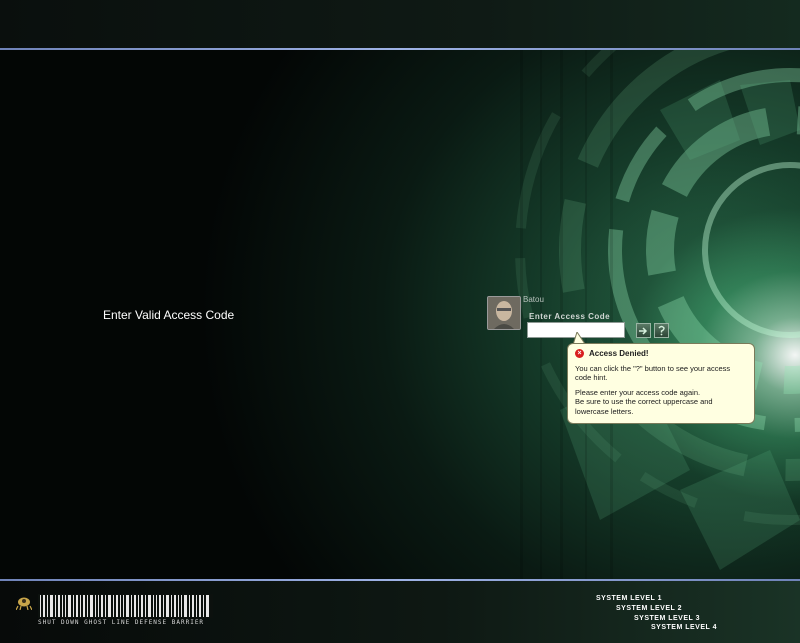 The height and width of the screenshot is (643, 800). I want to click on username-label: Batou, so click(533, 299).